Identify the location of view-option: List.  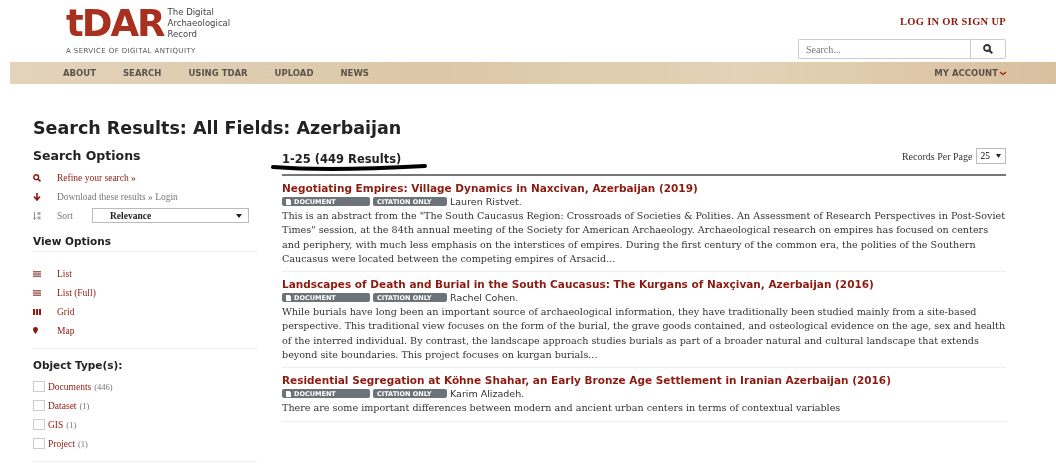
(64, 273).